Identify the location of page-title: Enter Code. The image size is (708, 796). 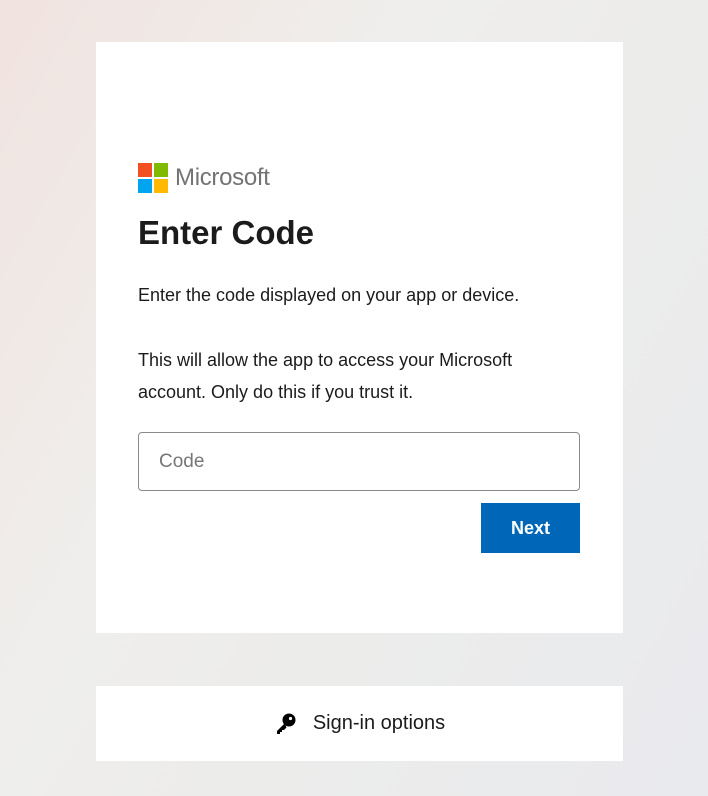
(226, 232).